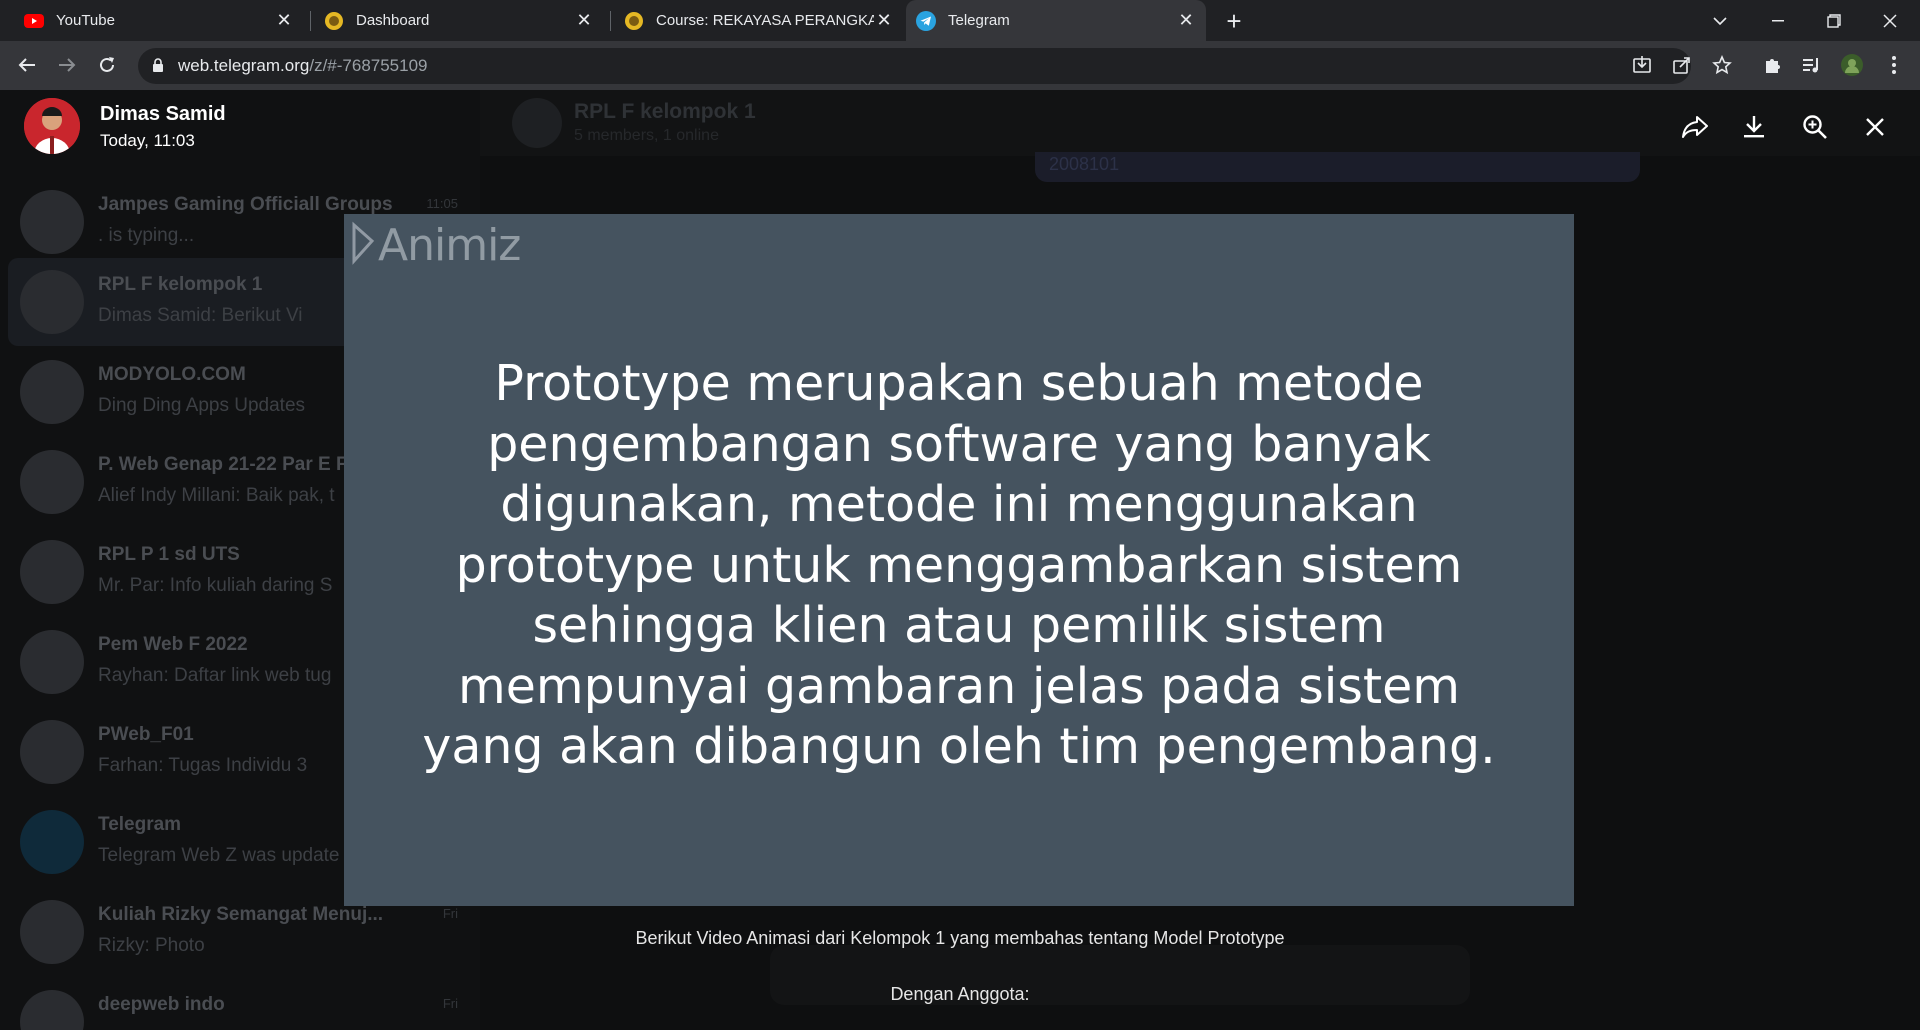  I want to click on tab-telegram: Telegram ✕, so click(1056, 20).